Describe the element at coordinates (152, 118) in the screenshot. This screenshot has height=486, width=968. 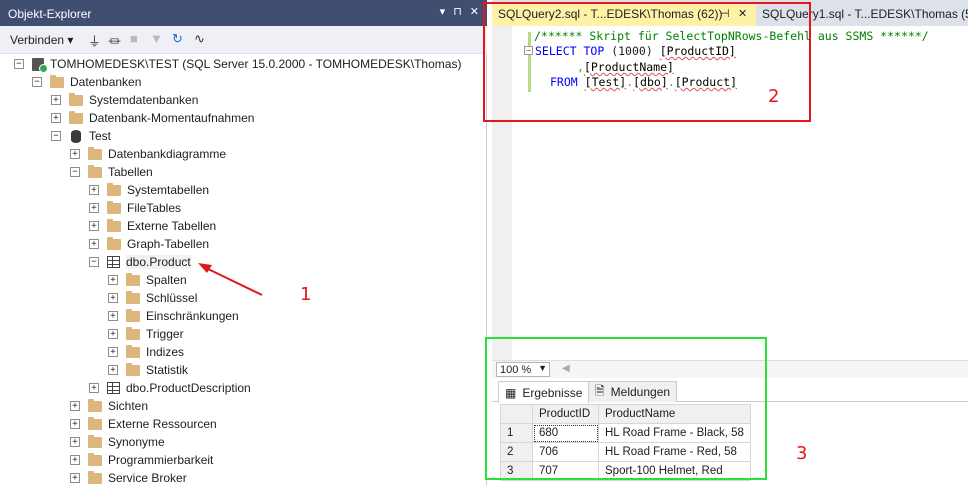
I see `tree-node-momentaufnahmen: + Datenbank-Momentaufnahmen` at that location.